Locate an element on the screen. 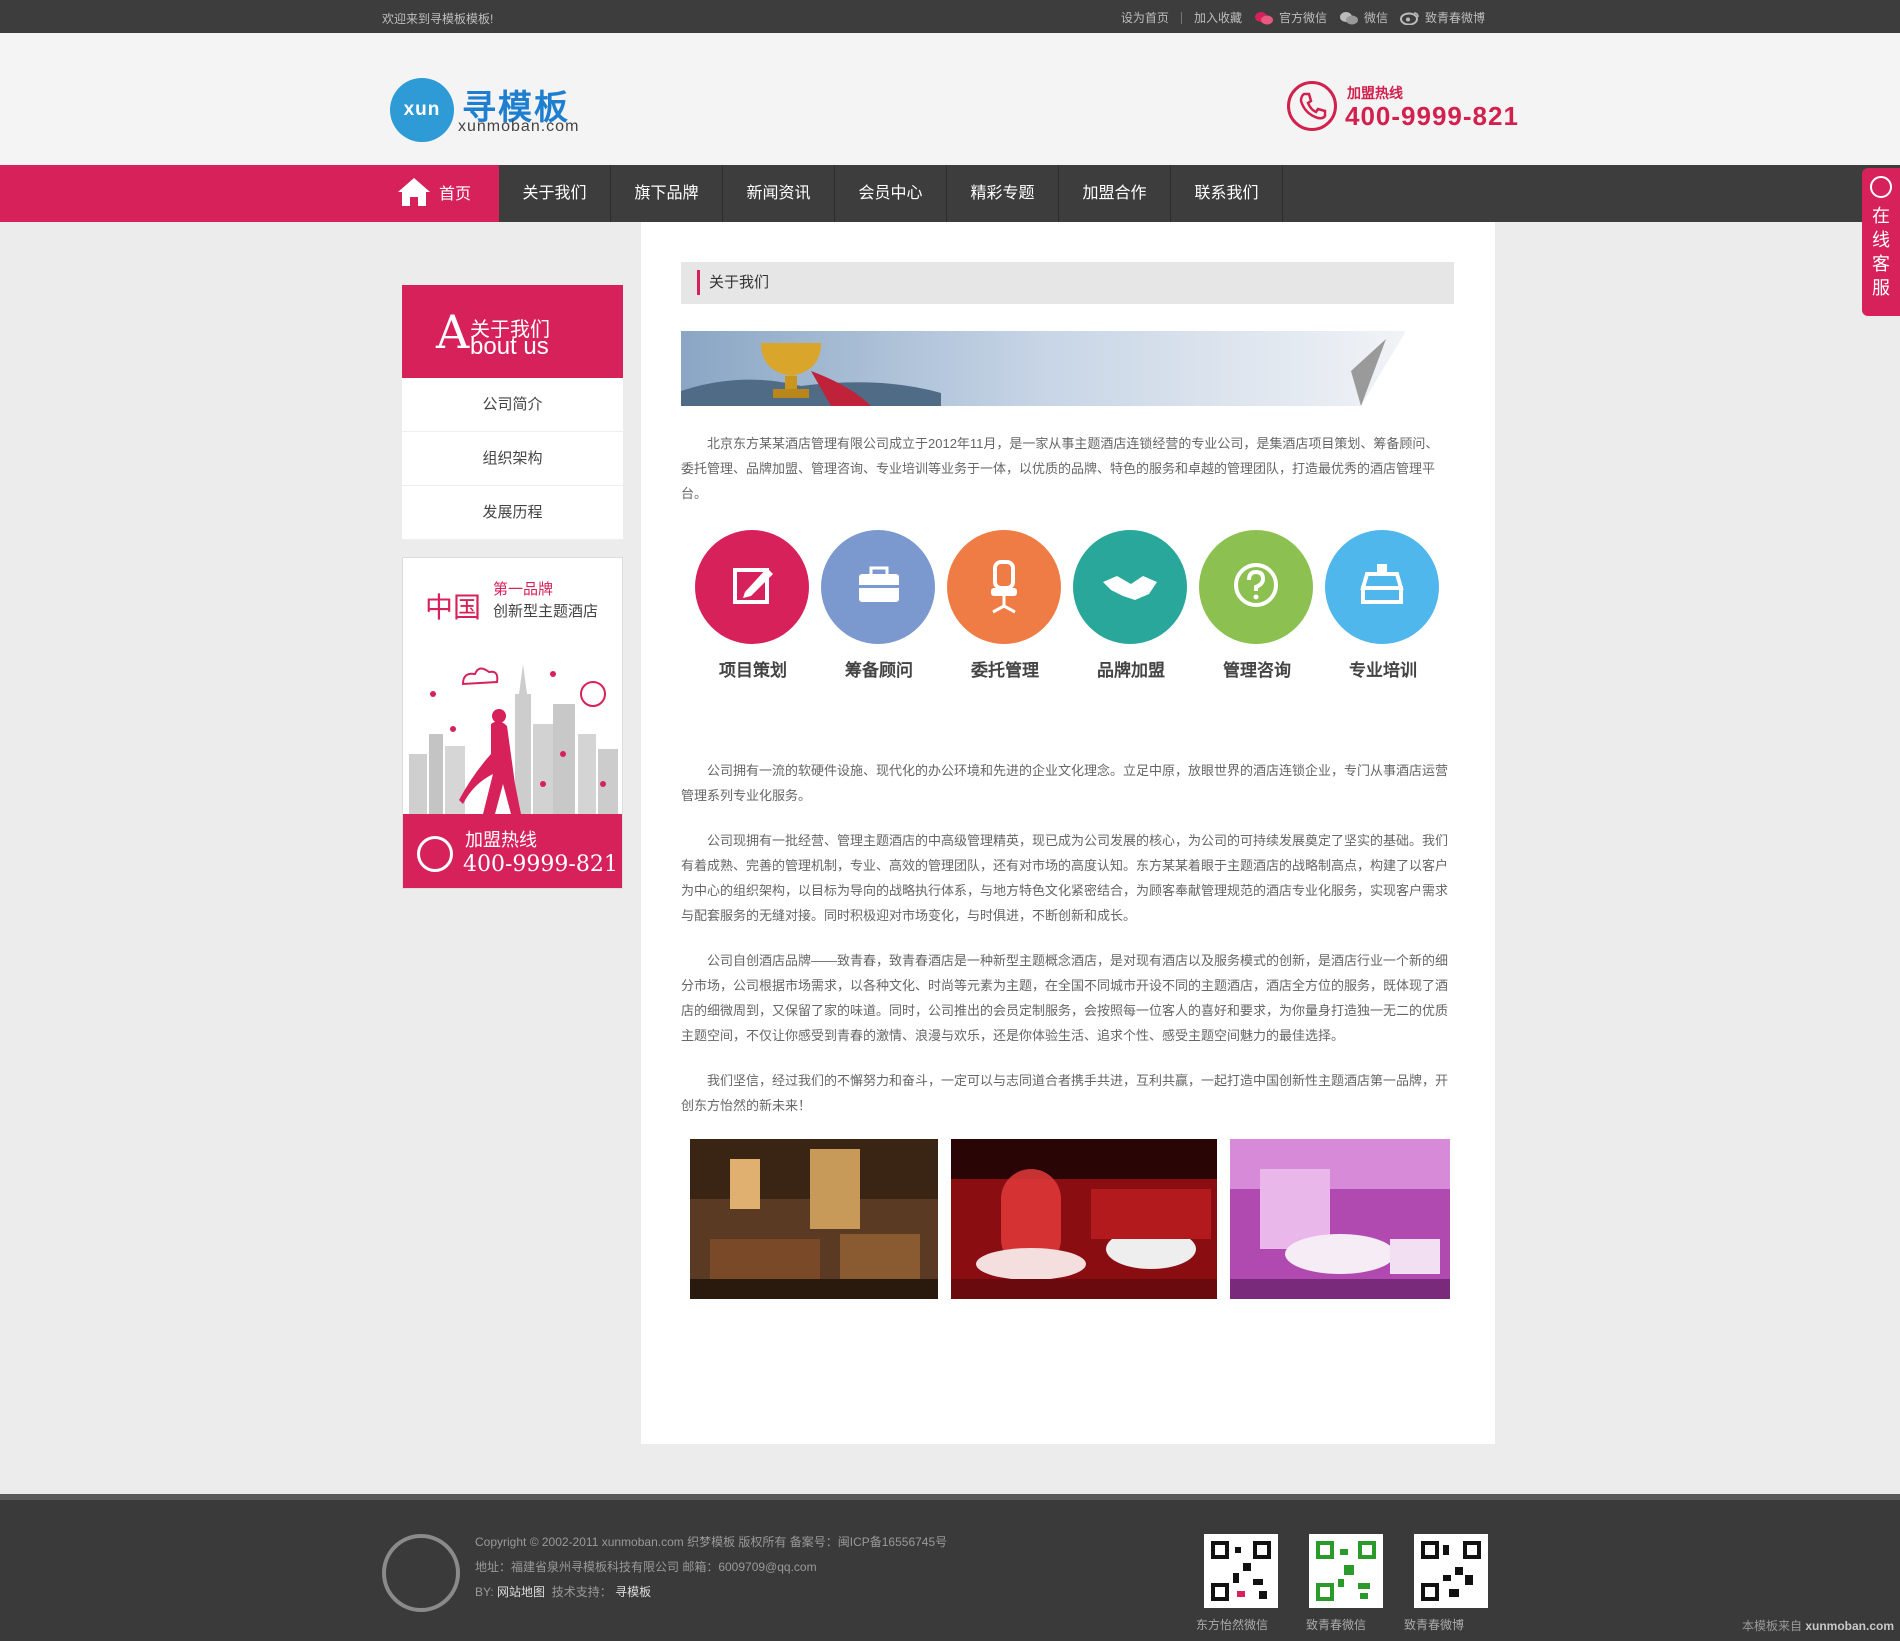 The height and width of the screenshot is (1641, 1900). question-icon is located at coordinates (1256, 587).